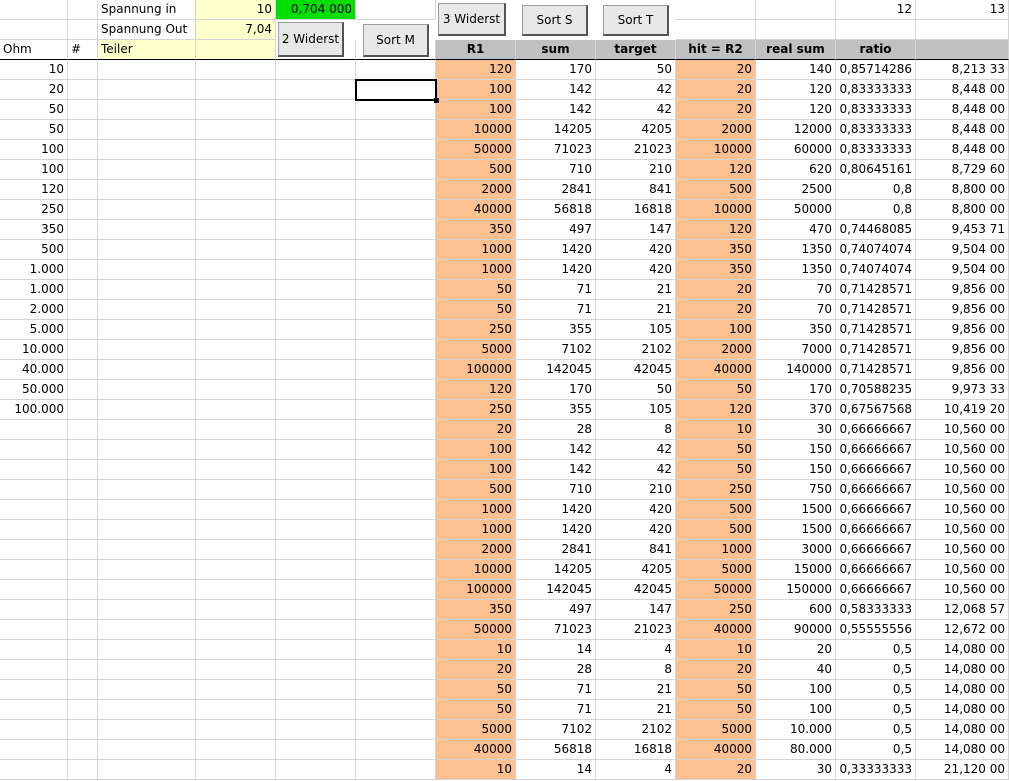  Describe the element at coordinates (796, 470) in the screenshot. I see `real-sum-cell: 150` at that location.